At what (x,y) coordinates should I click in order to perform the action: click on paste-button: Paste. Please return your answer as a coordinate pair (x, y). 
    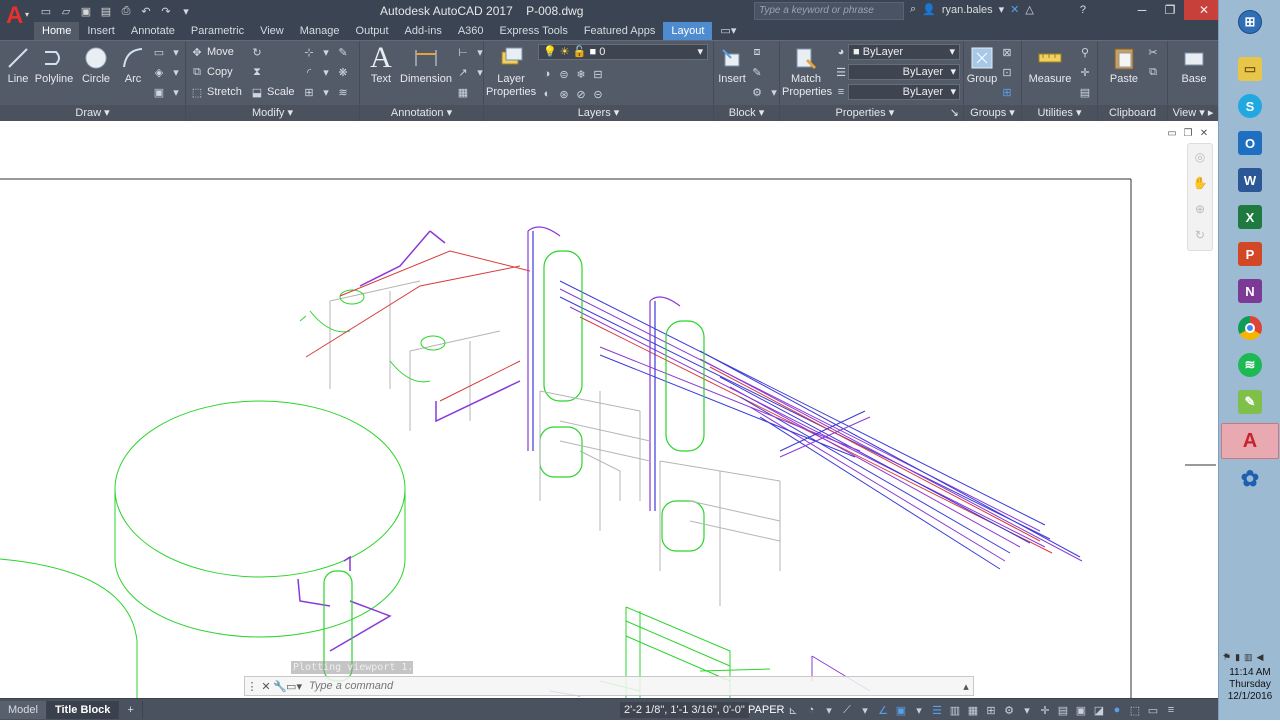
    Looking at the image, I should click on (1124, 64).